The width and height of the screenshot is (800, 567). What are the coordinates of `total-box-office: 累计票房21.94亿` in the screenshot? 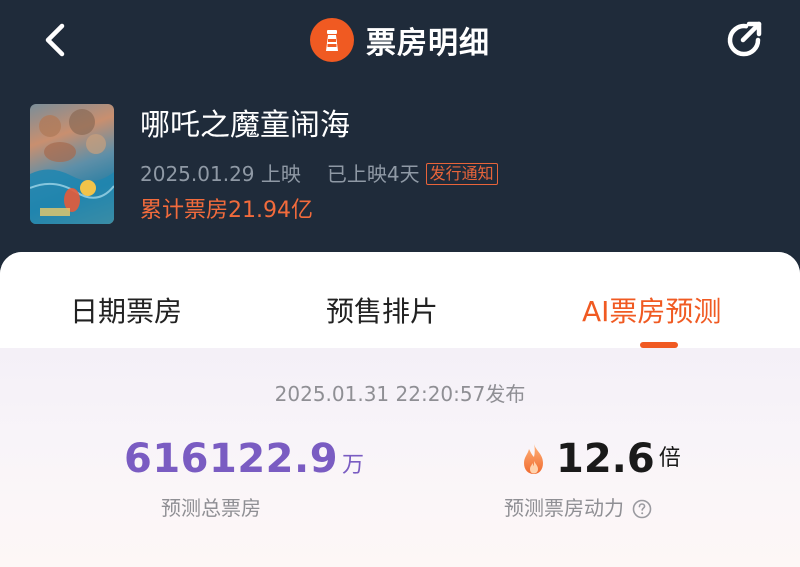 It's located at (226, 210).